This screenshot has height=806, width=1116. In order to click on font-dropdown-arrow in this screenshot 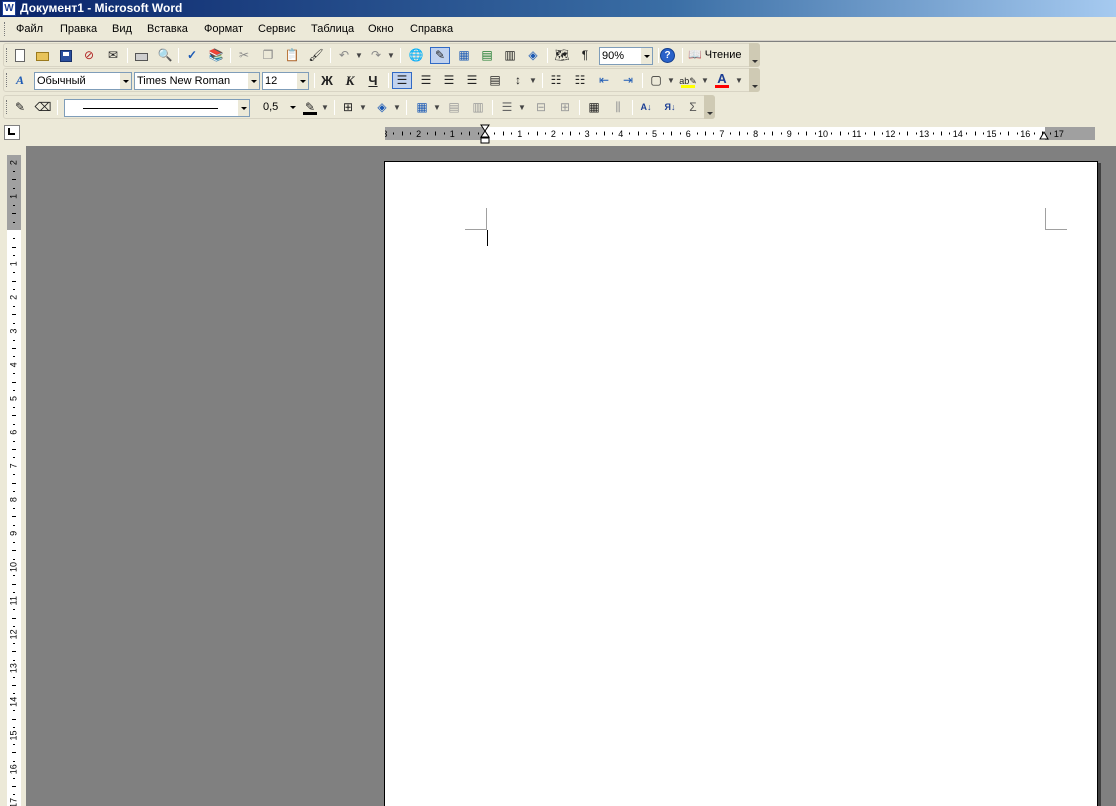, I will do `click(253, 81)`.